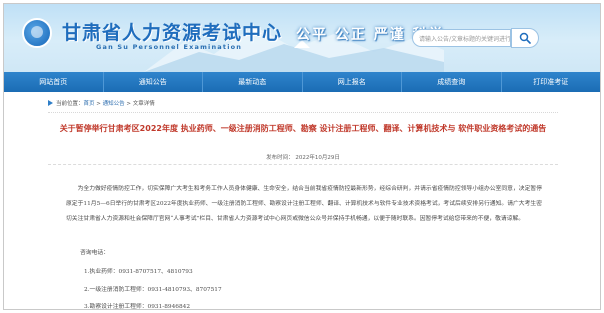 The width and height of the screenshot is (604, 313). I want to click on contact-line: 2.一级注册消防工程师：0931-4810793、8707517, so click(153, 290).